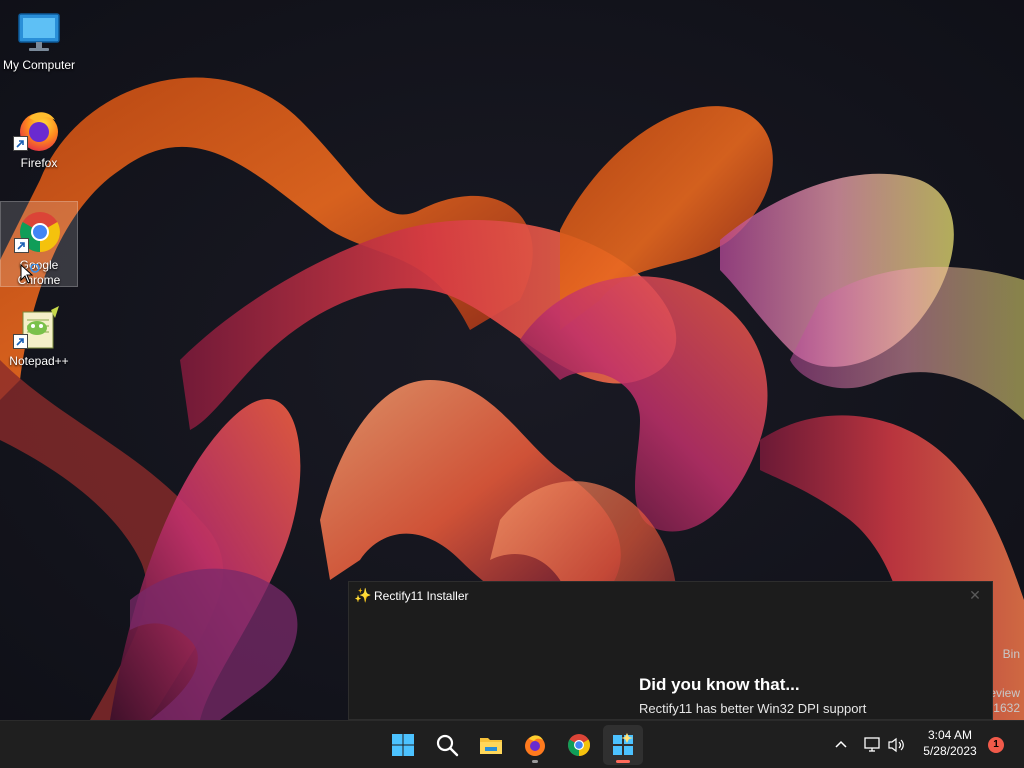 Image resolution: width=1024 pixels, height=768 pixels. I want to click on search-icon, so click(447, 745).